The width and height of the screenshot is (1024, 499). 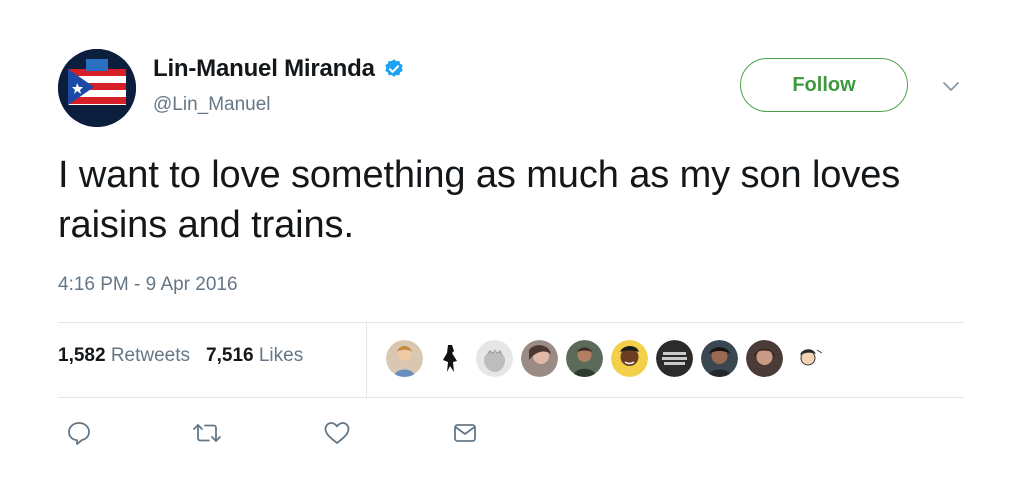 I want to click on tweet-timestamp: 4:16 PM - 9 Apr 2016, so click(x=148, y=285).